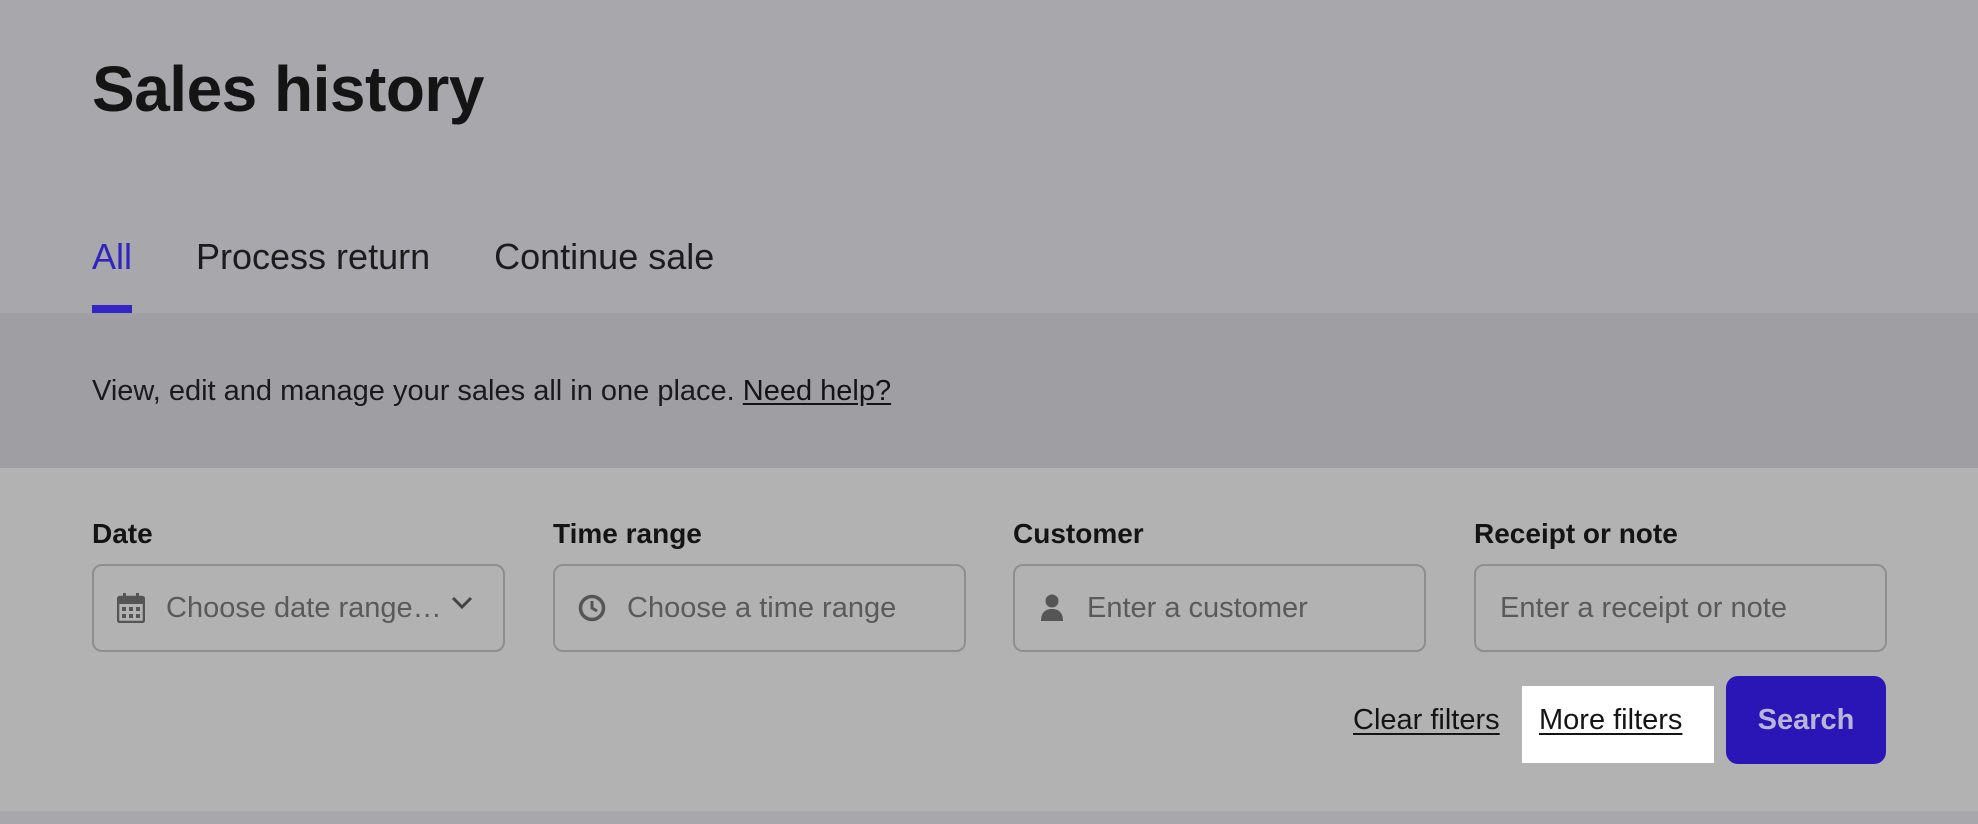 This screenshot has width=1978, height=824. Describe the element at coordinates (1426, 720) in the screenshot. I see `clear-filters-link: Clear filters` at that location.